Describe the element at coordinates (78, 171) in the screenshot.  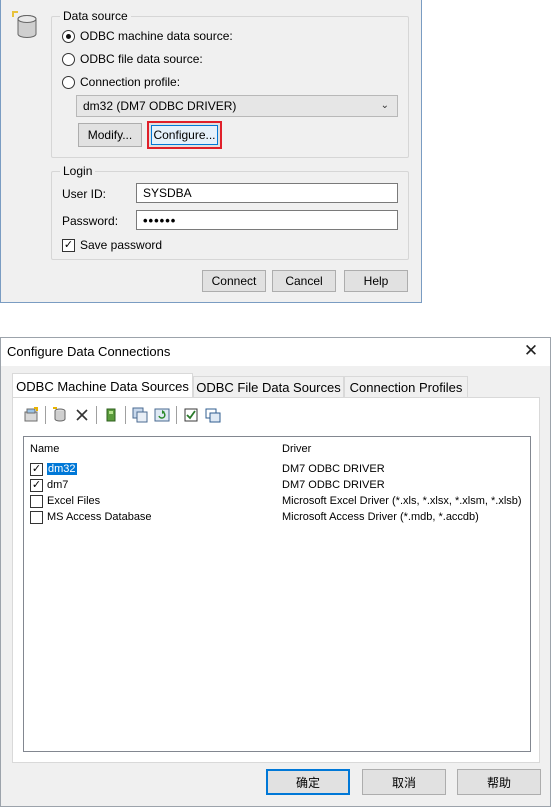
I see `login-legend: Login` at that location.